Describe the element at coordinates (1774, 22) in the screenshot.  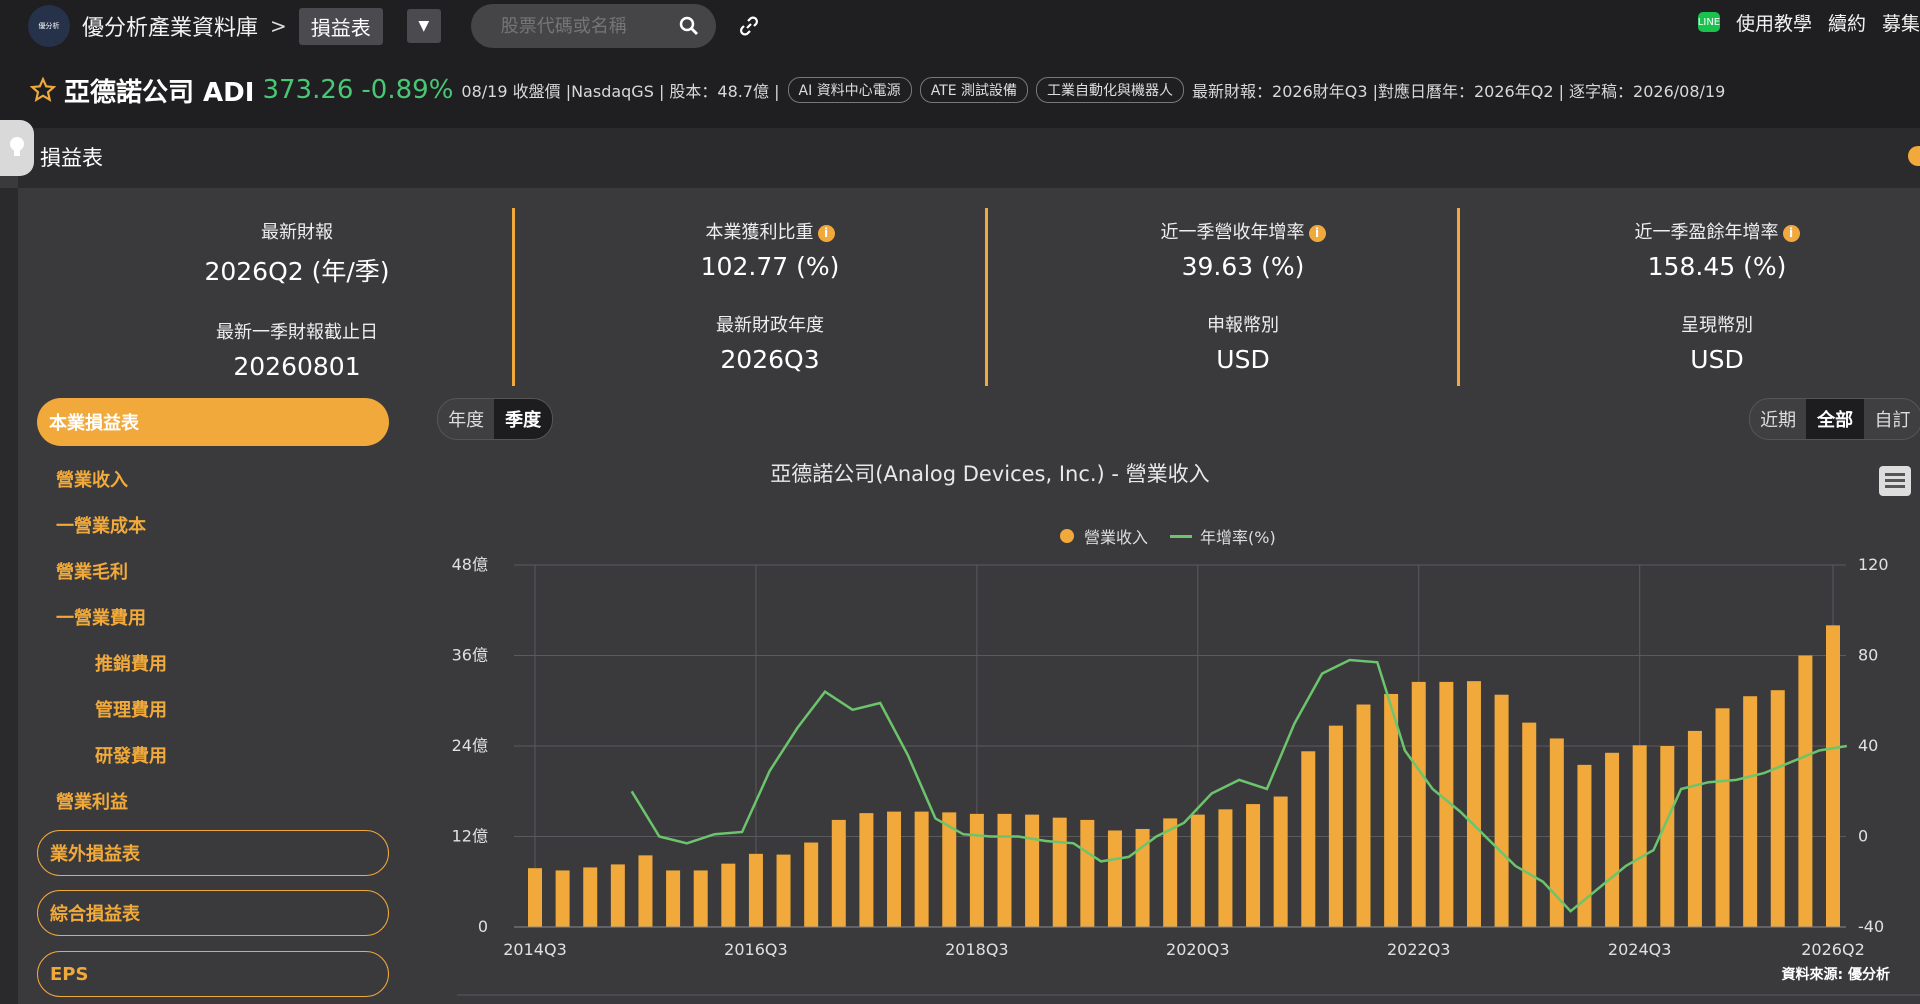
I see `nav-tutorial: 使用教學` at that location.